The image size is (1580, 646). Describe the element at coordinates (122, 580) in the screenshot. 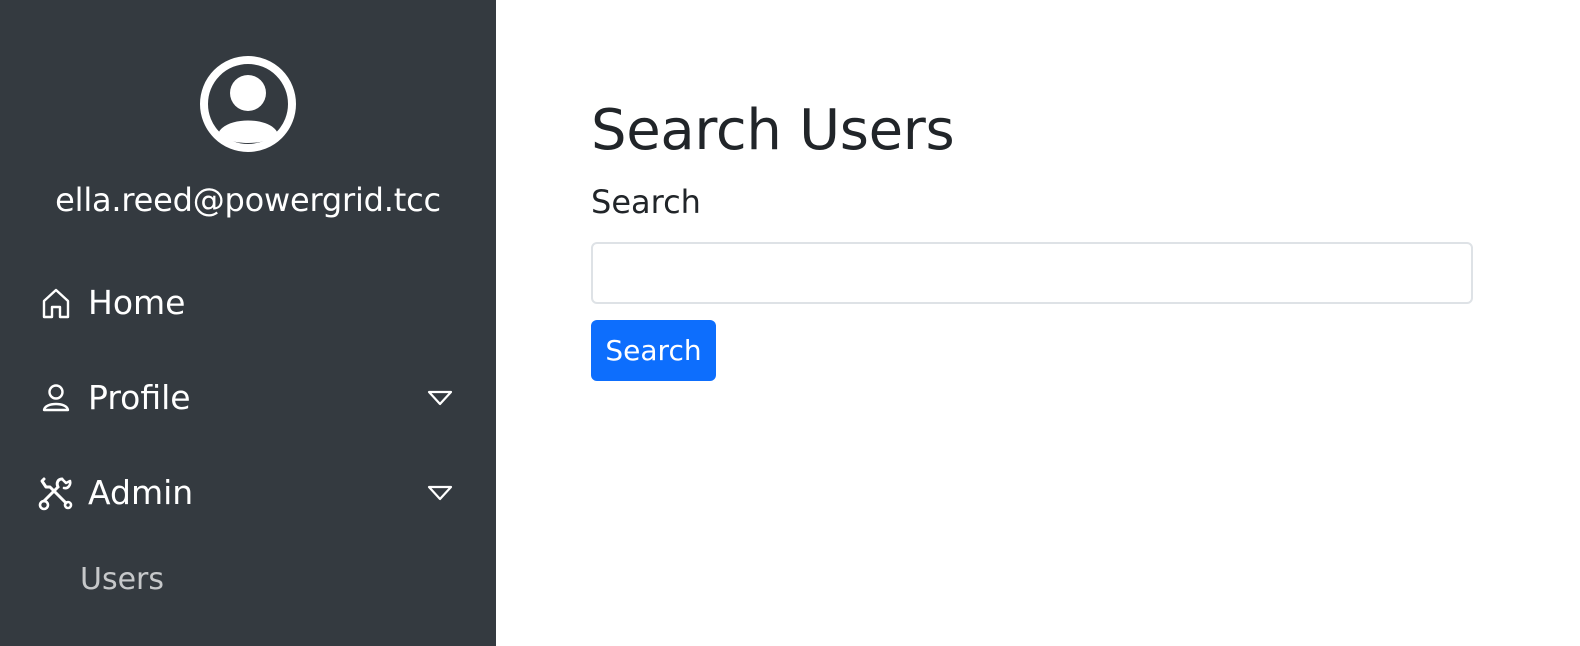

I see `sidebar-subitem-users: Users` at that location.